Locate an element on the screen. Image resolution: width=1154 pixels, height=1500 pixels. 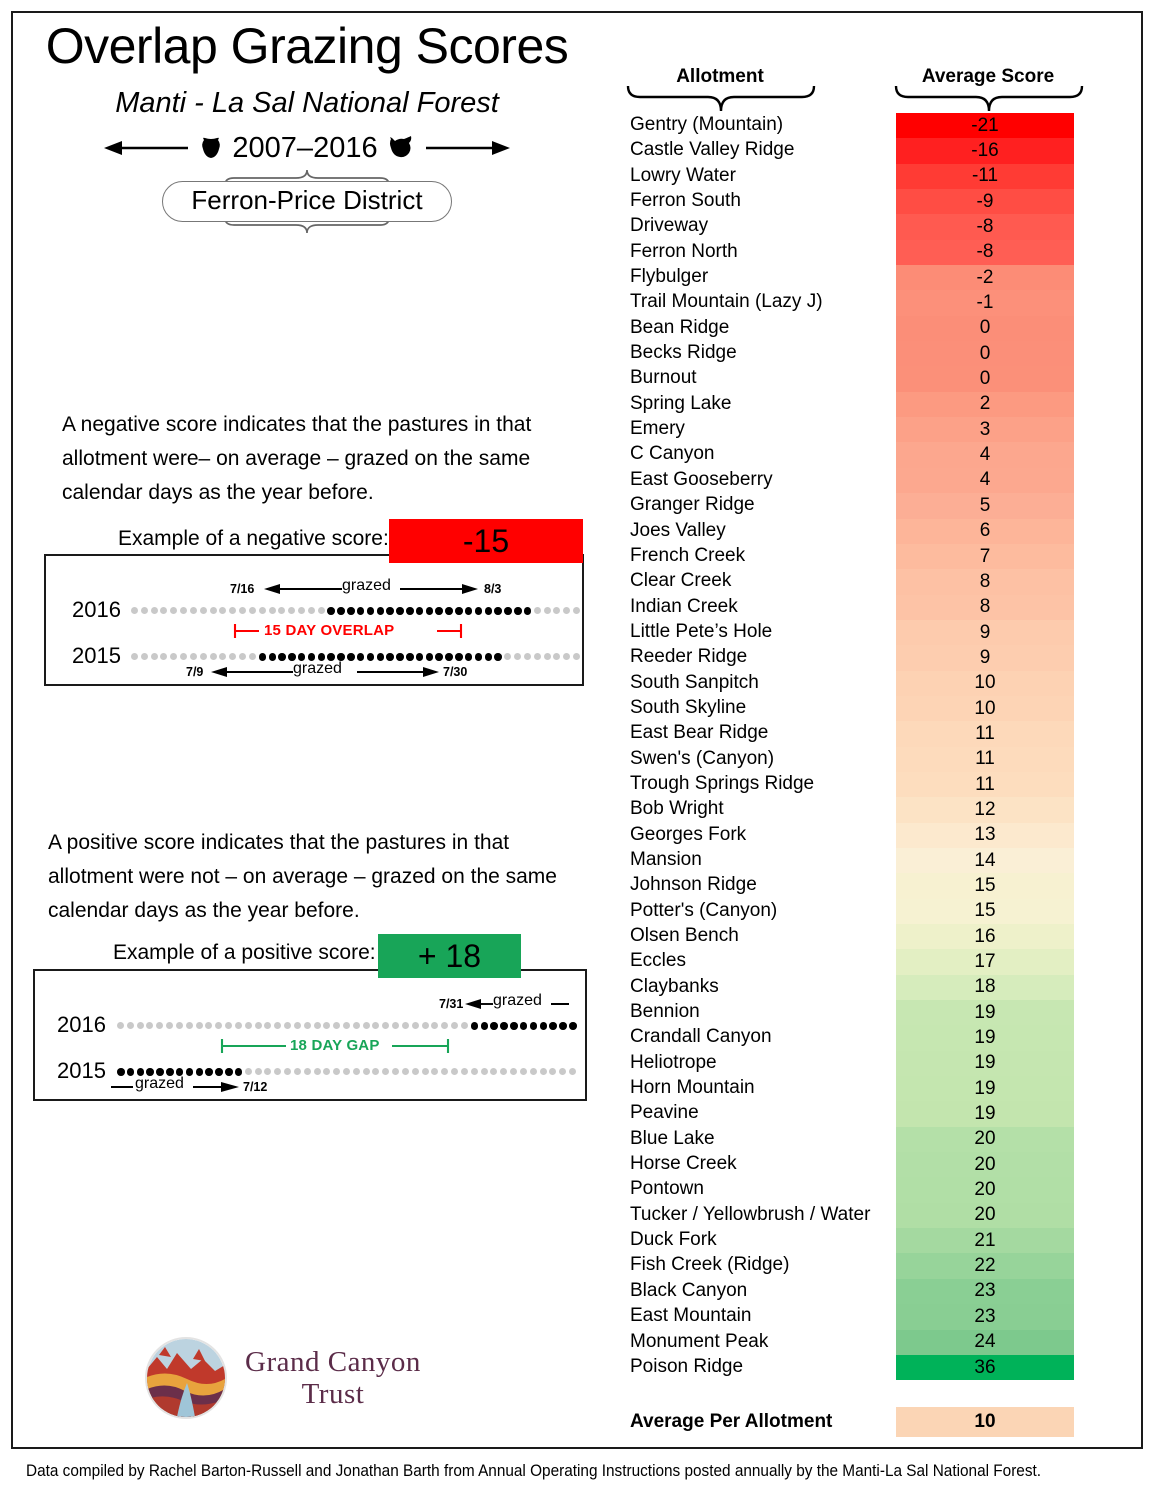
negative-end-date-top: 8/3 is located at coordinates (493, 589).